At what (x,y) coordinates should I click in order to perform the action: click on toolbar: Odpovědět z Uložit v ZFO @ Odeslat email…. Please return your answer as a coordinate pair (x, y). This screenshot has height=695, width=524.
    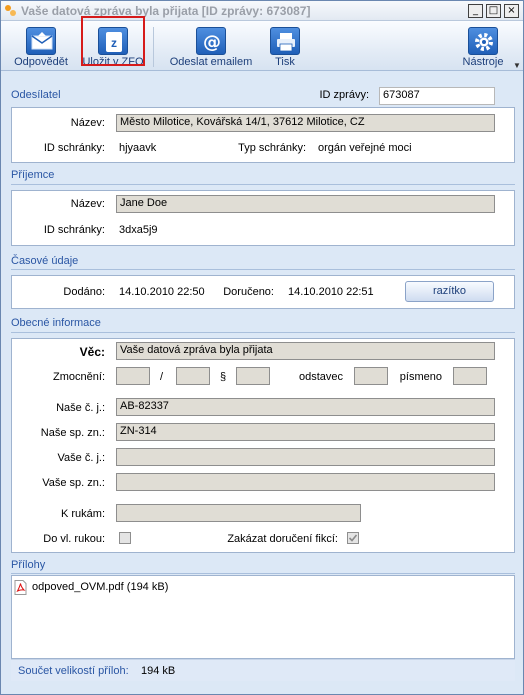
    Looking at the image, I should click on (262, 46).